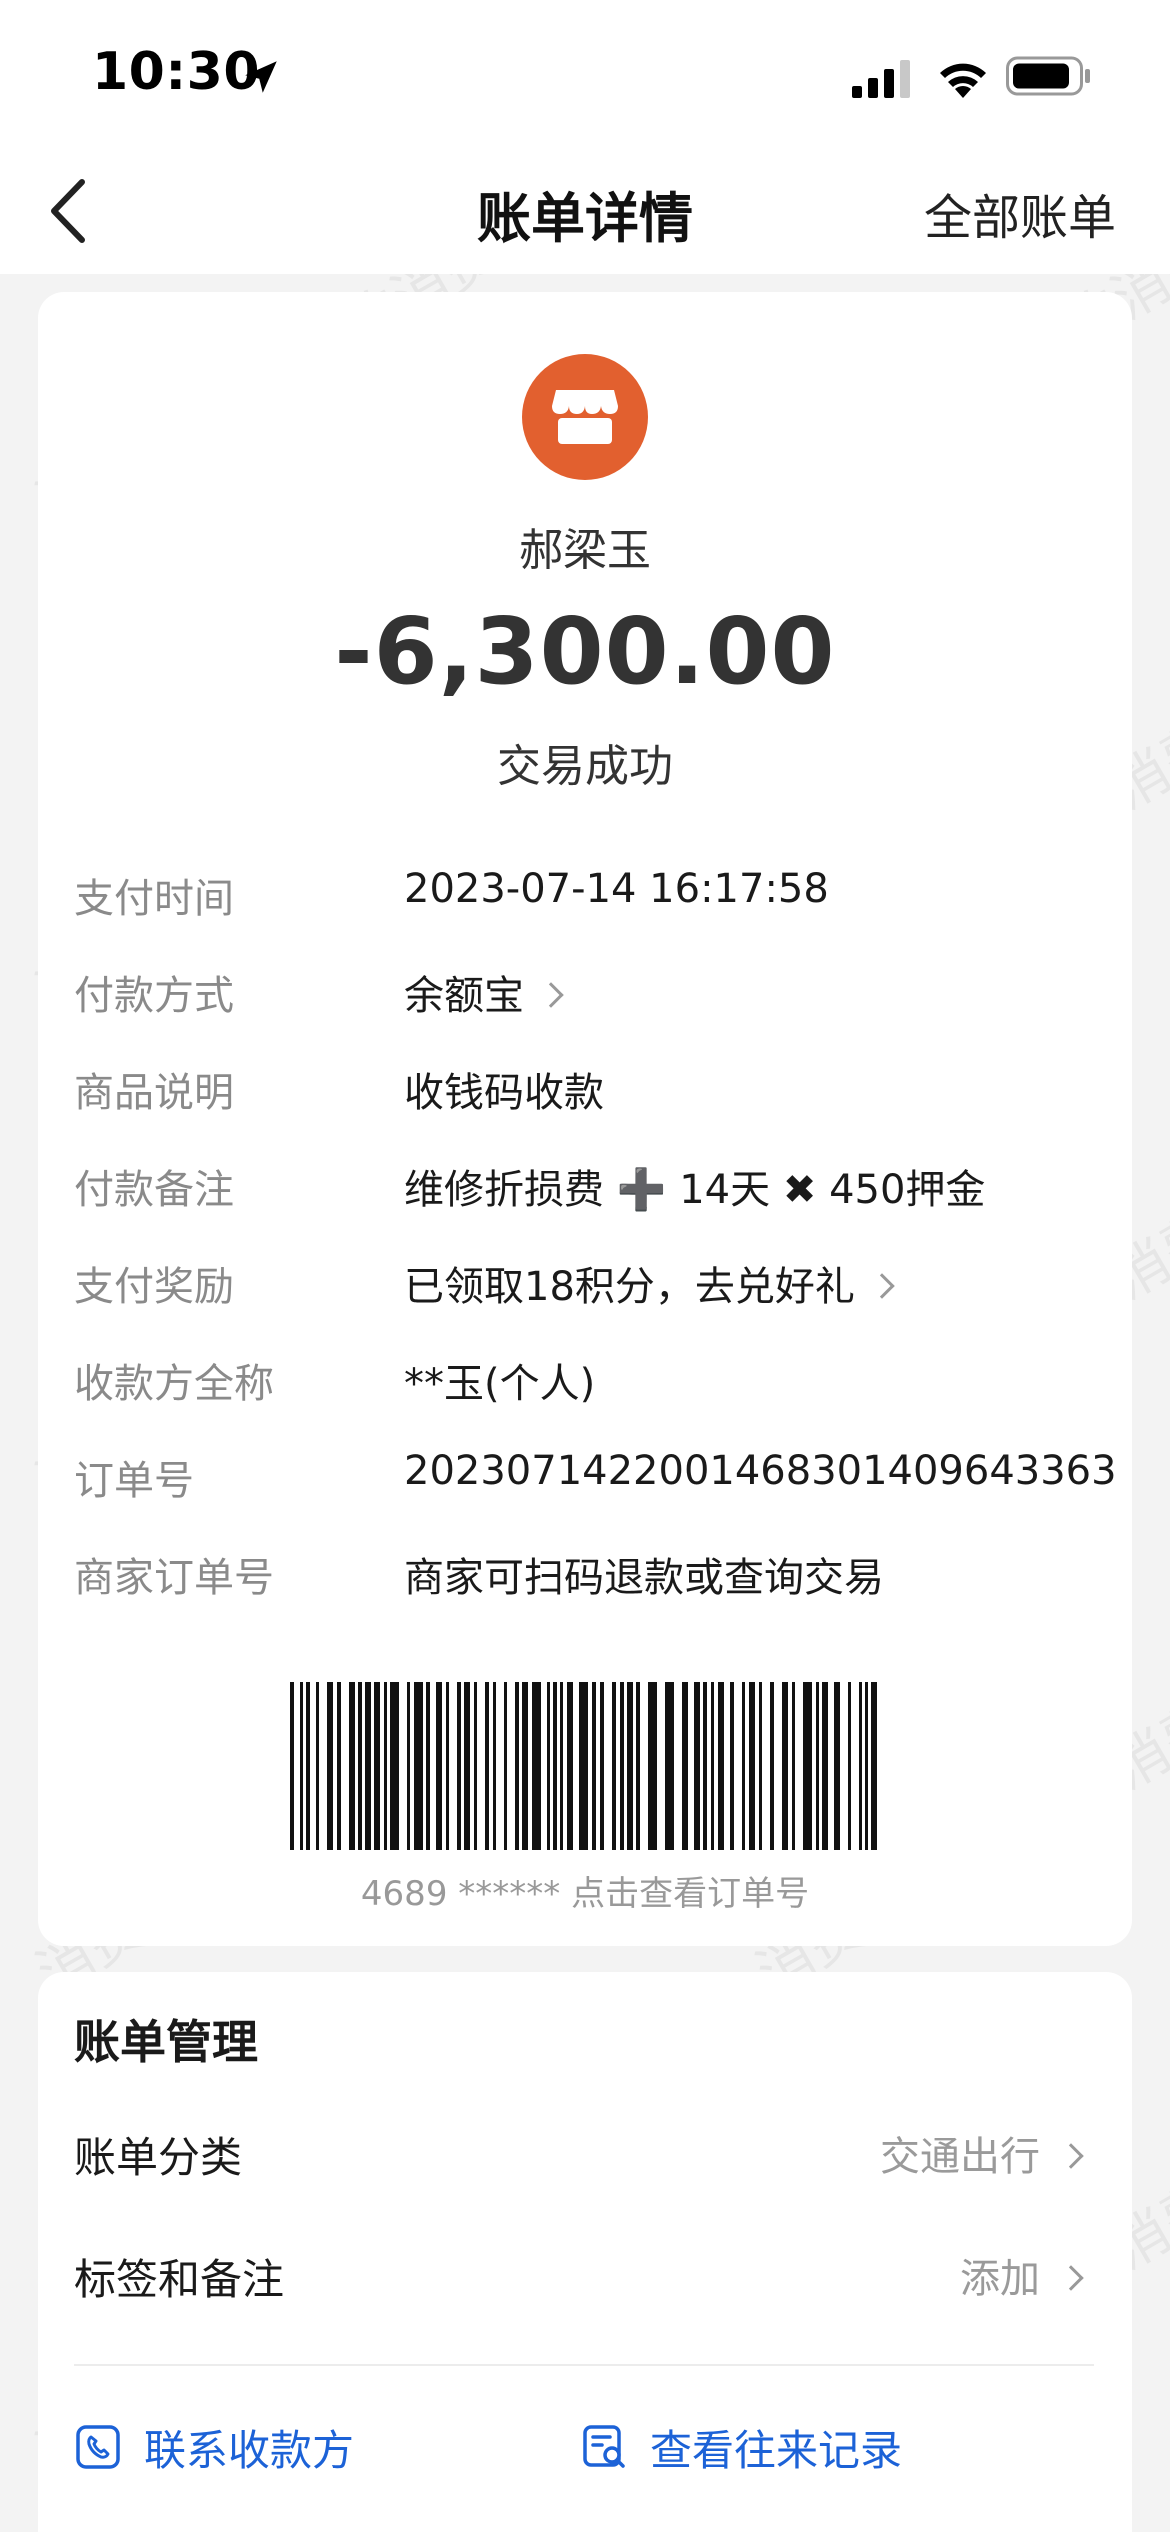  I want to click on detail-value: **玉(个人), so click(500, 1384).